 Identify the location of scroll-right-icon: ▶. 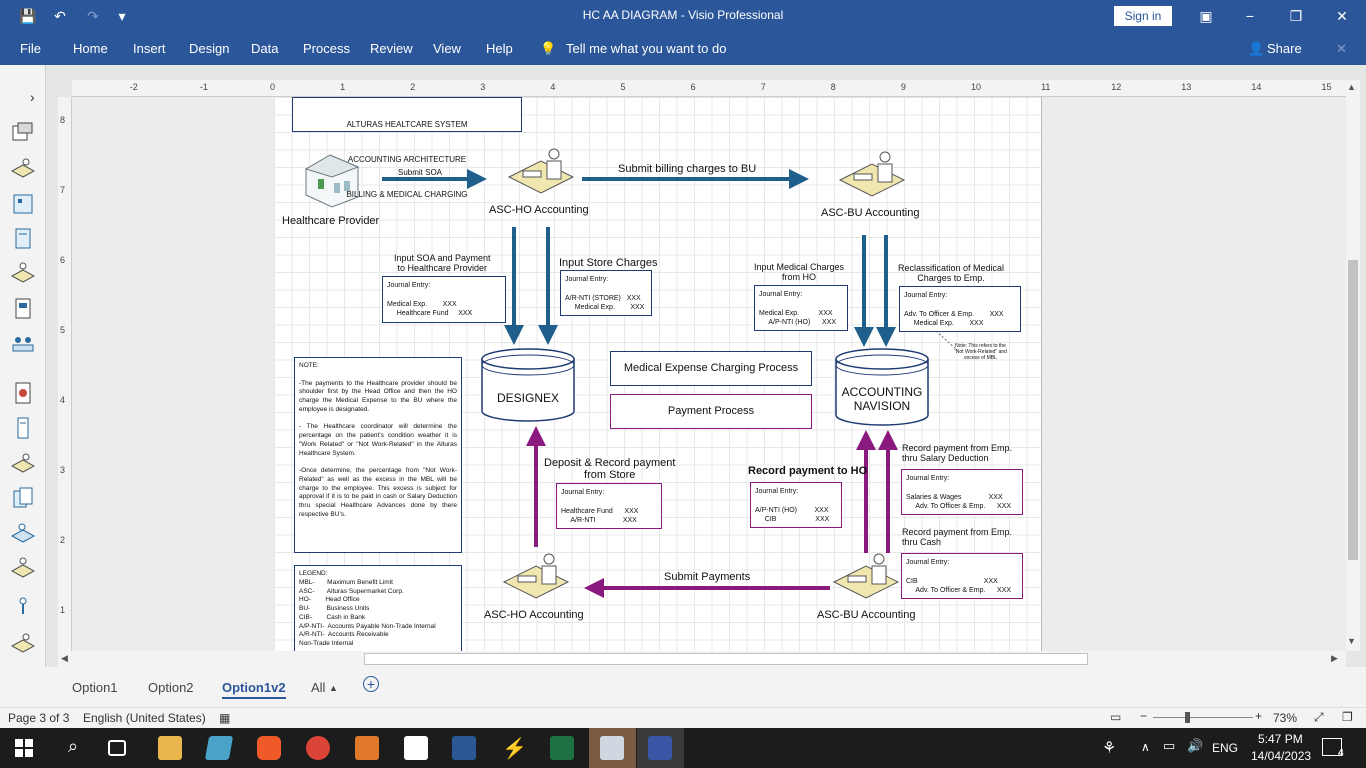
(1334, 658).